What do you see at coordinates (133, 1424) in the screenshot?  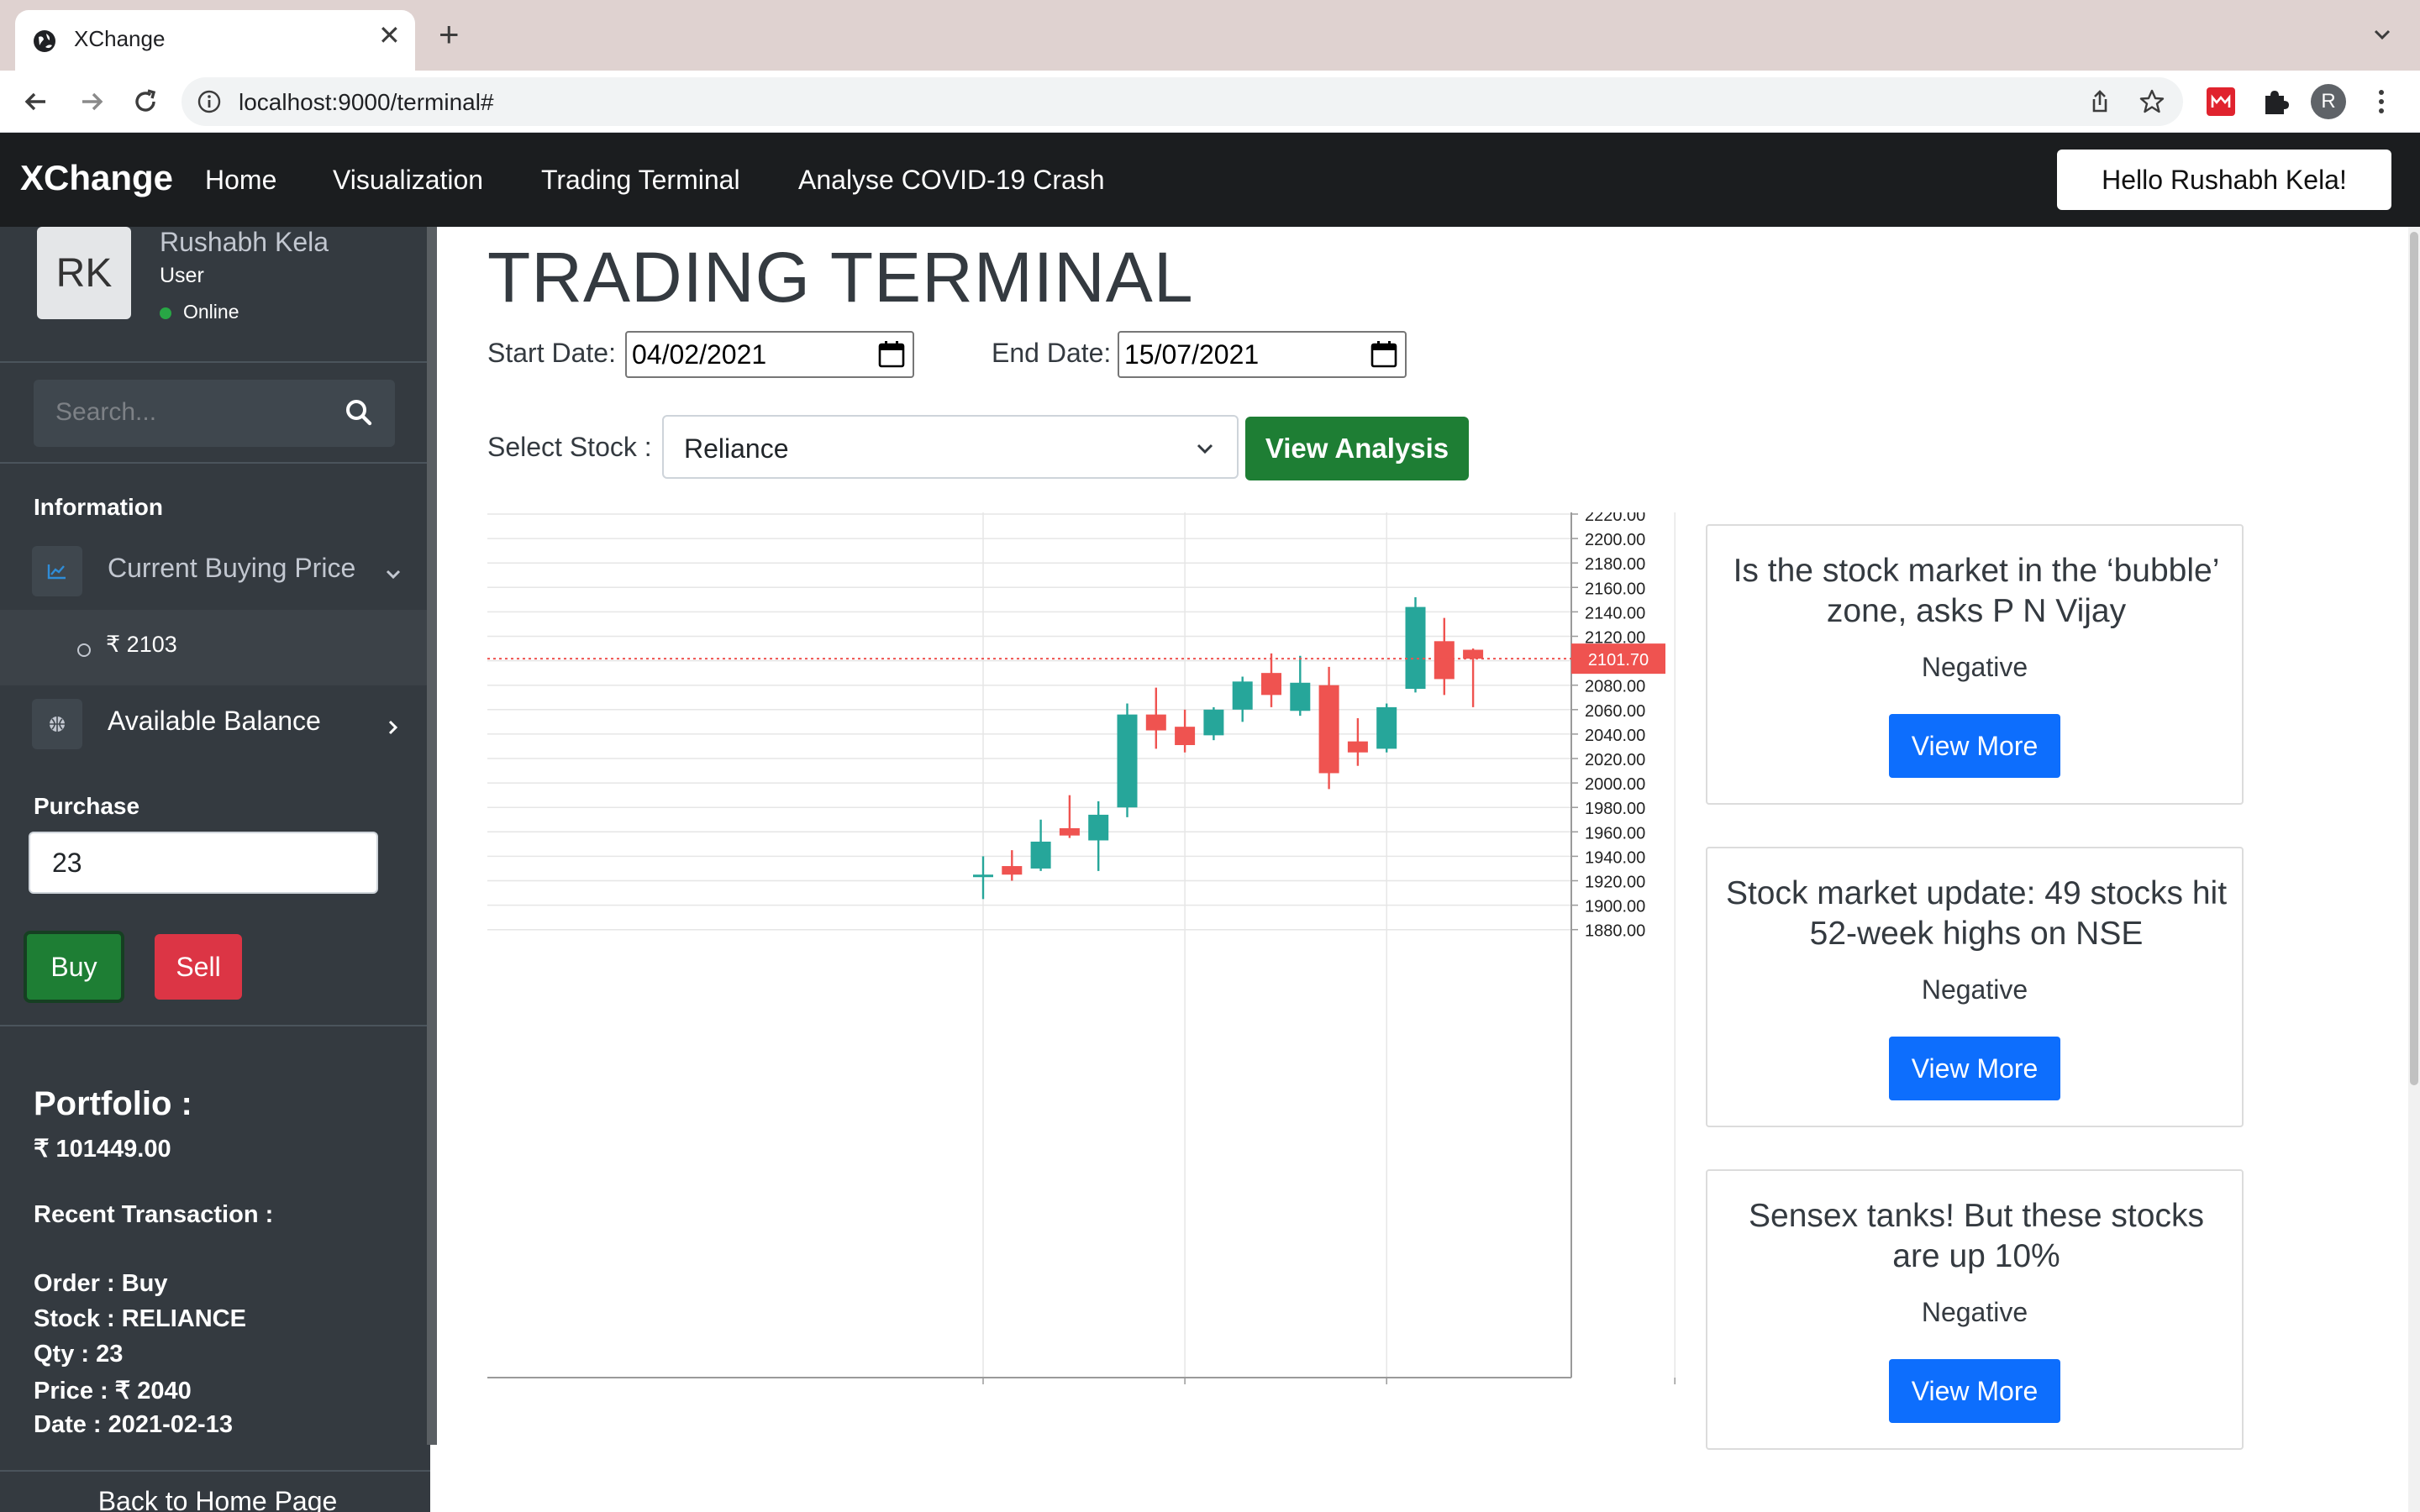 I see `txn-date: Date : 2021-02-13` at bounding box center [133, 1424].